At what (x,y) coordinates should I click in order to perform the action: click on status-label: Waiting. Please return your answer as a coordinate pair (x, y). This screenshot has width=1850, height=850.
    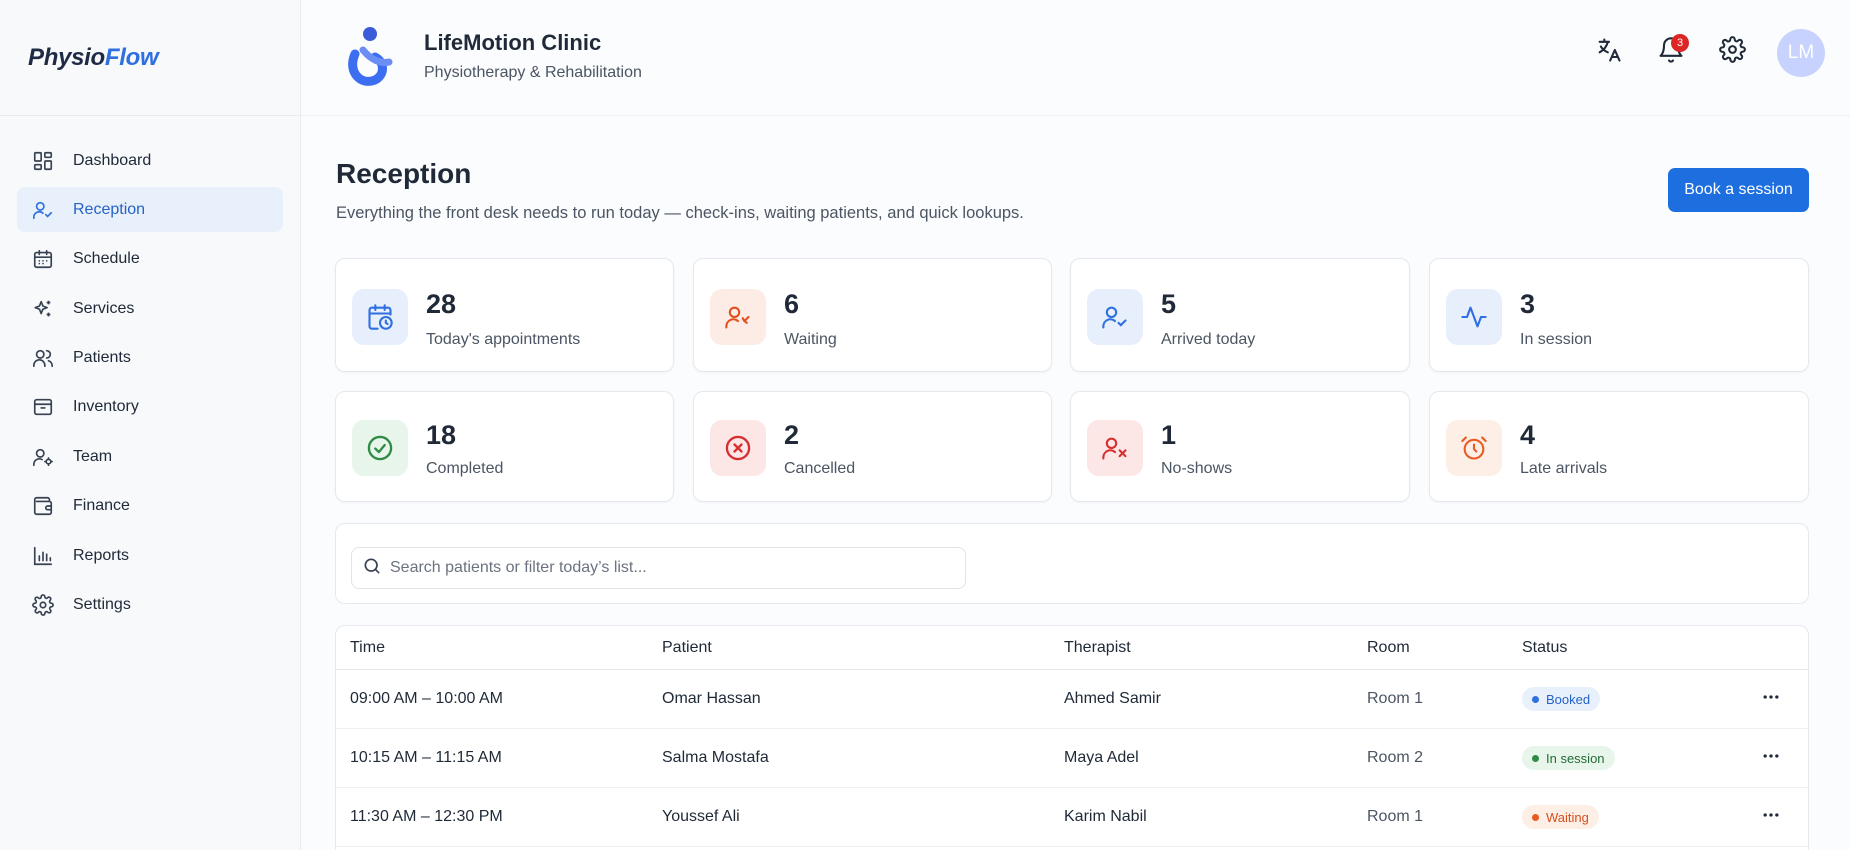
    Looking at the image, I should click on (1567, 817).